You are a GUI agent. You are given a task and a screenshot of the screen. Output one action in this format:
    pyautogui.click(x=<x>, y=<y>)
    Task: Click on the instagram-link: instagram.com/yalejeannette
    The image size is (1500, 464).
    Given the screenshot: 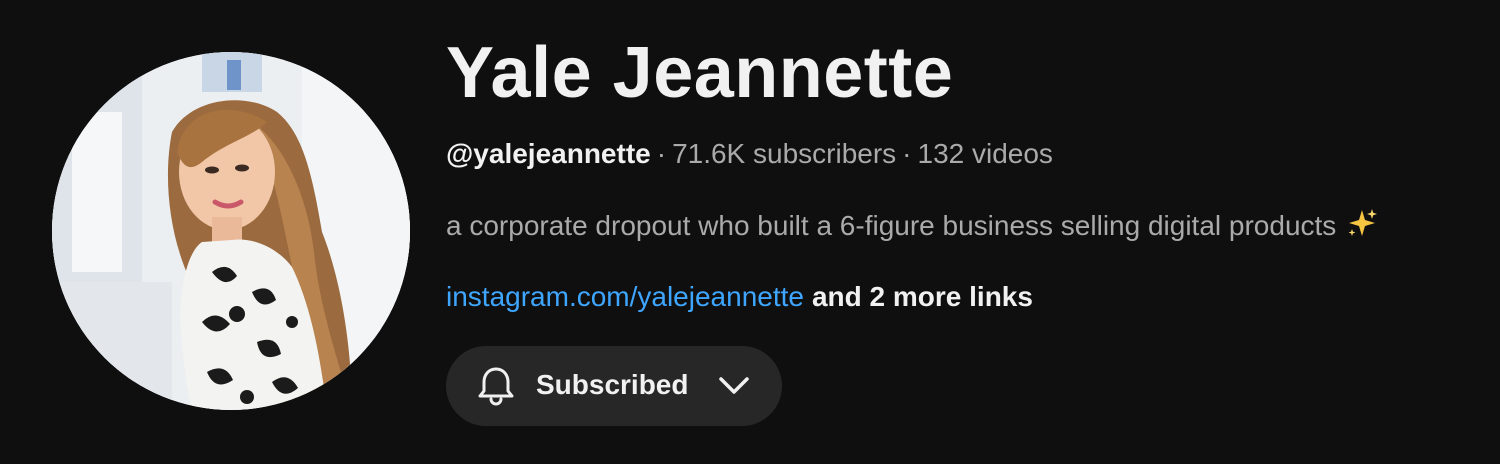 What is the action you would take?
    pyautogui.click(x=625, y=296)
    